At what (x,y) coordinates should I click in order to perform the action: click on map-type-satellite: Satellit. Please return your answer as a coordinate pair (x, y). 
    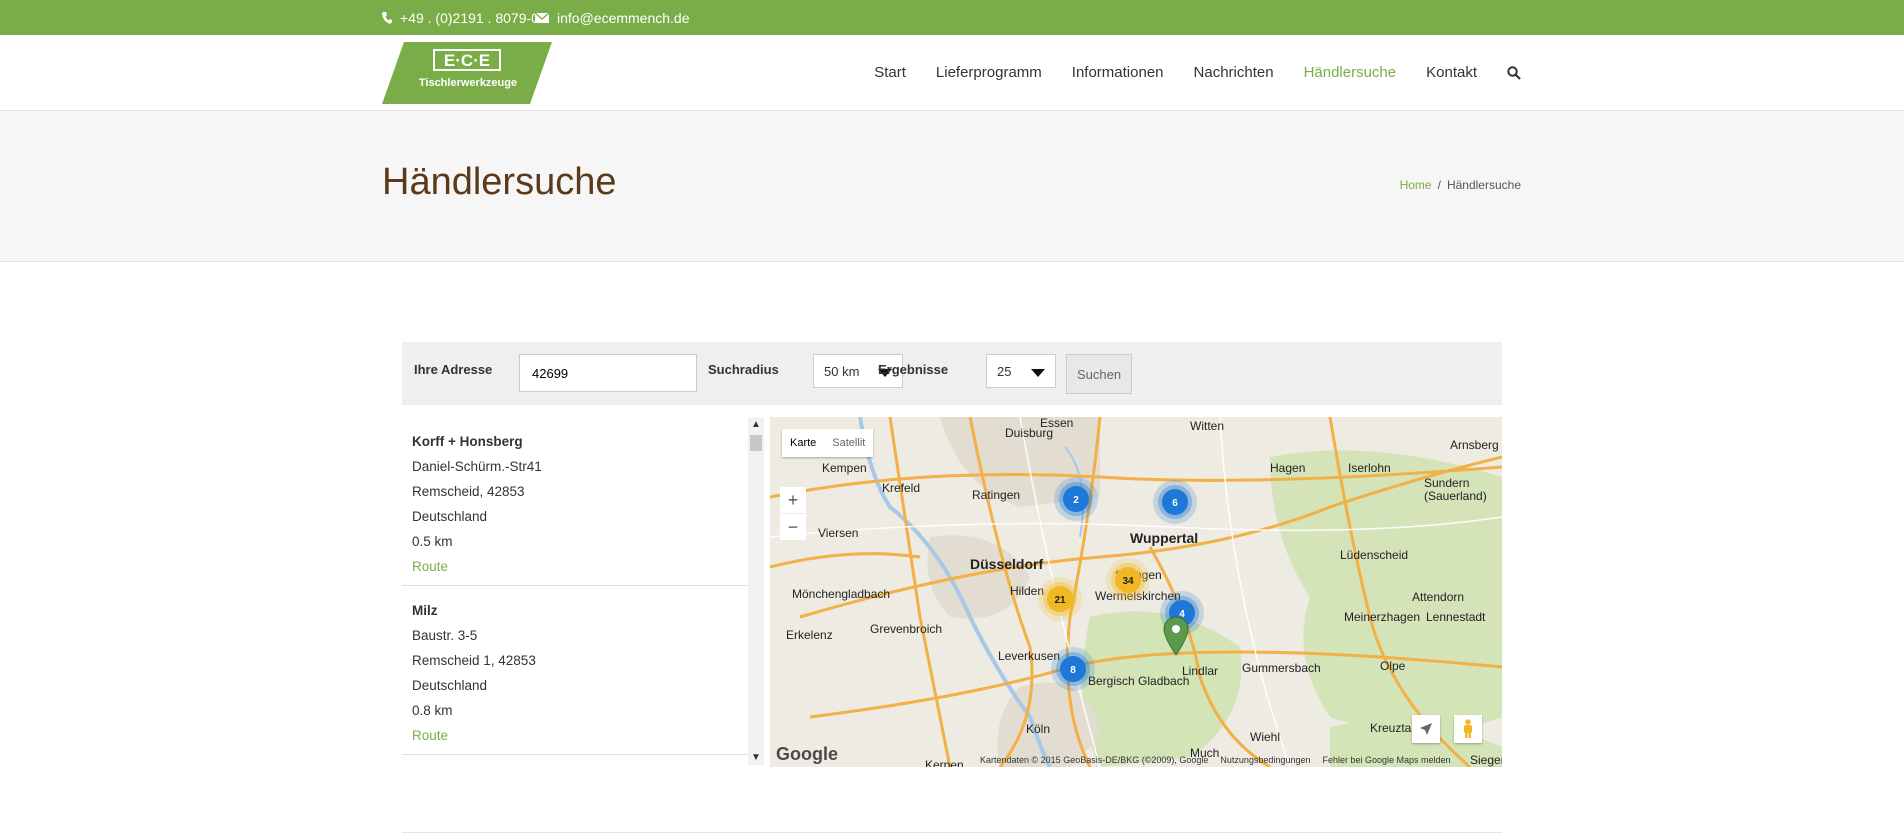
    Looking at the image, I should click on (848, 443).